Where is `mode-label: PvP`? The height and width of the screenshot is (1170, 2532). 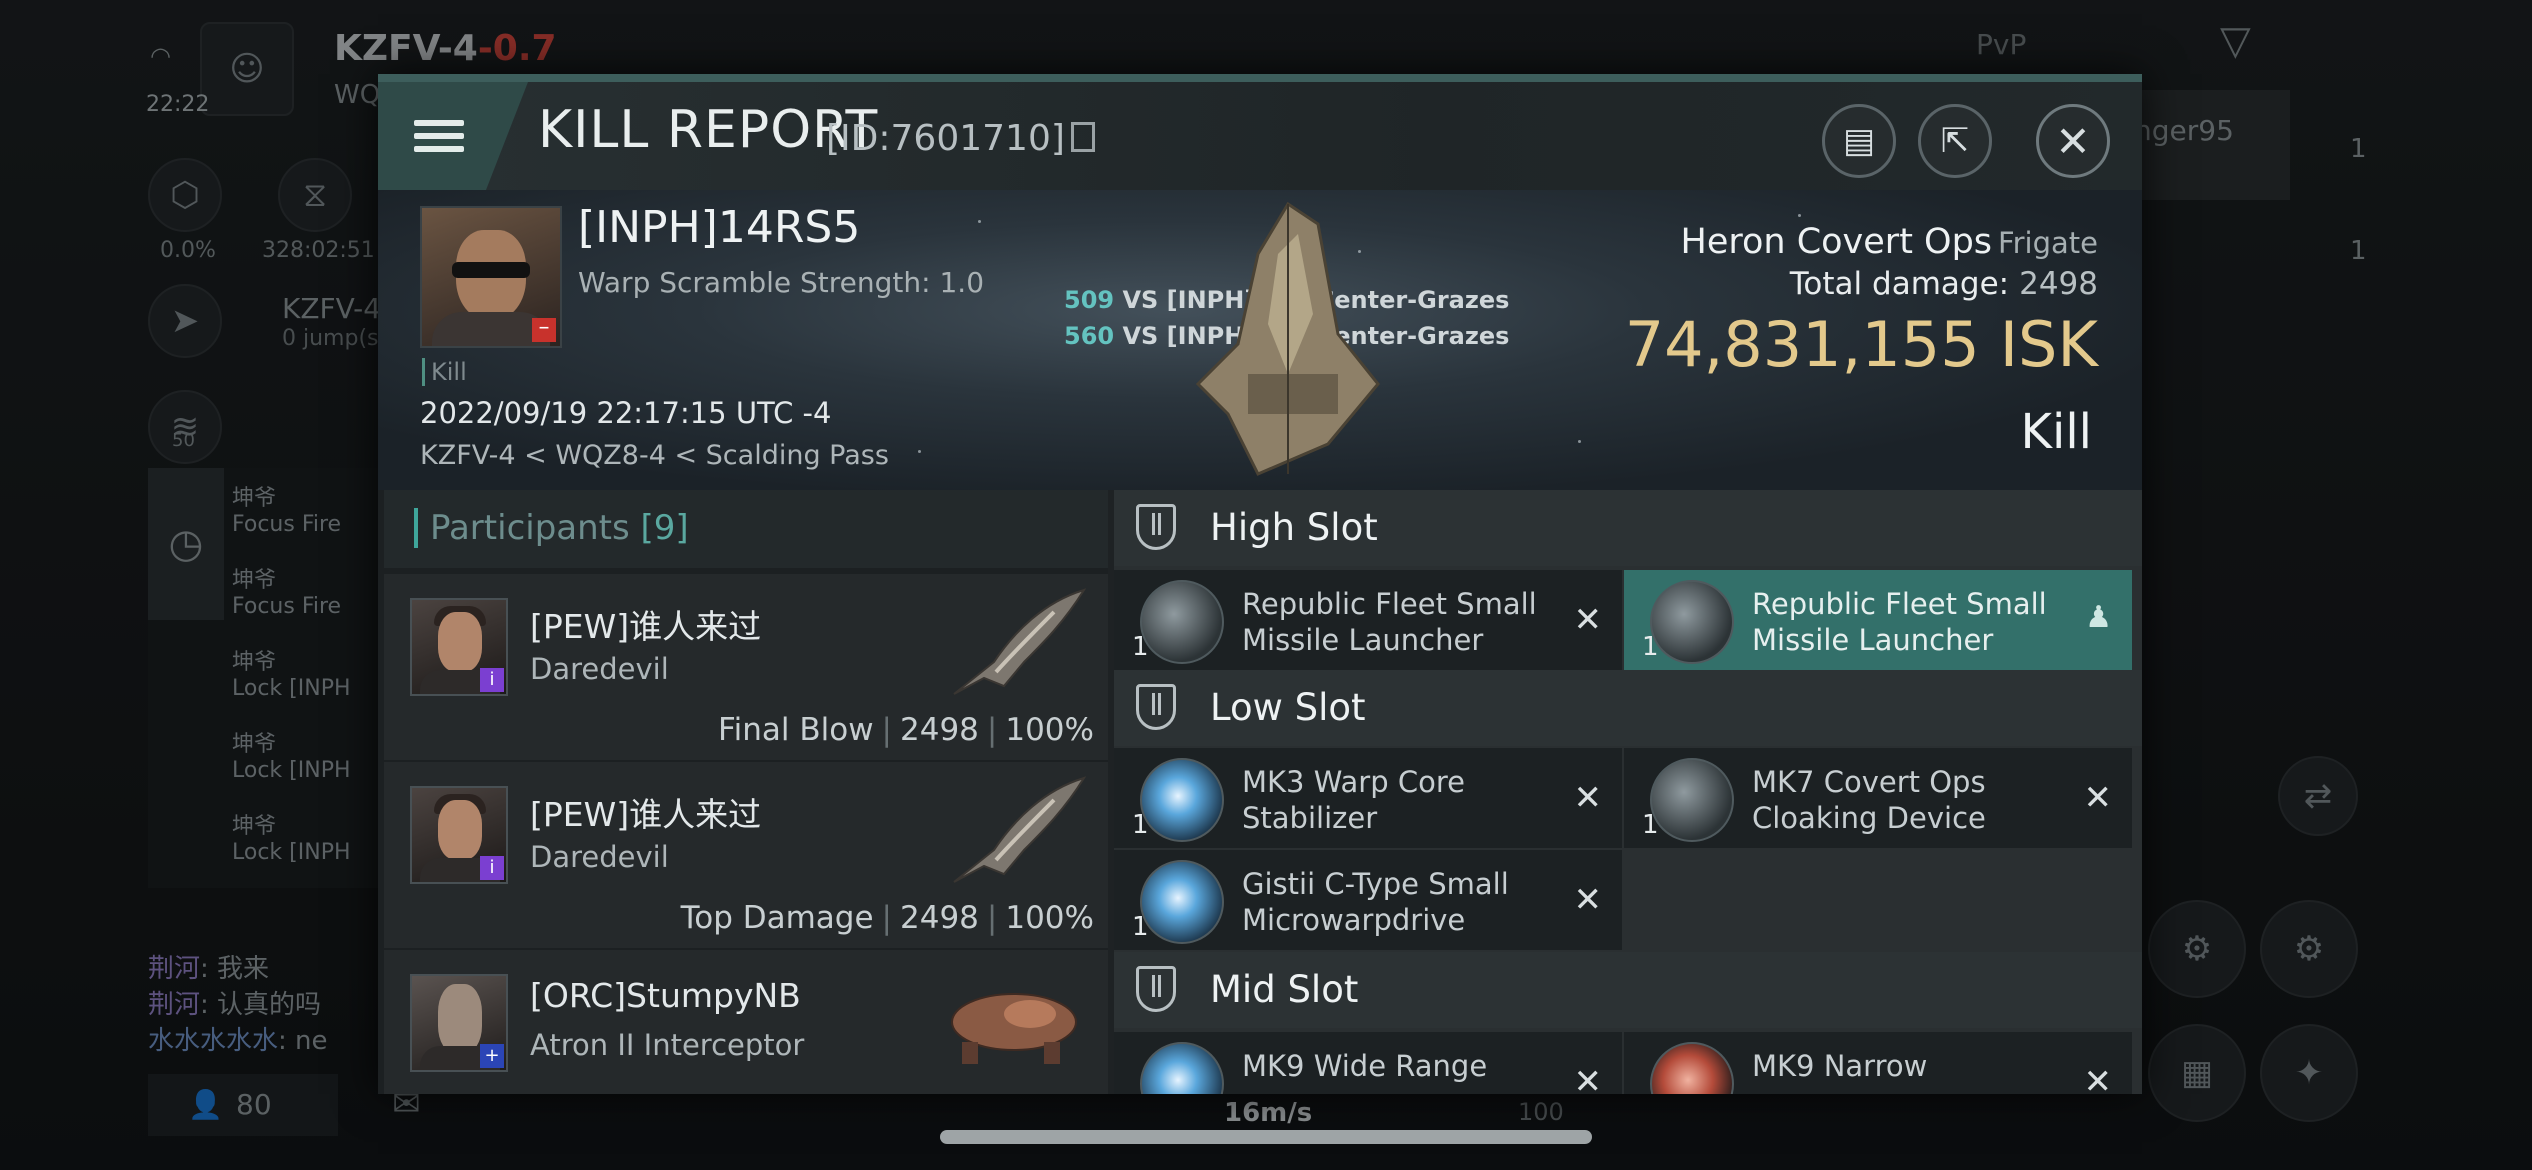 mode-label: PvP is located at coordinates (2001, 44).